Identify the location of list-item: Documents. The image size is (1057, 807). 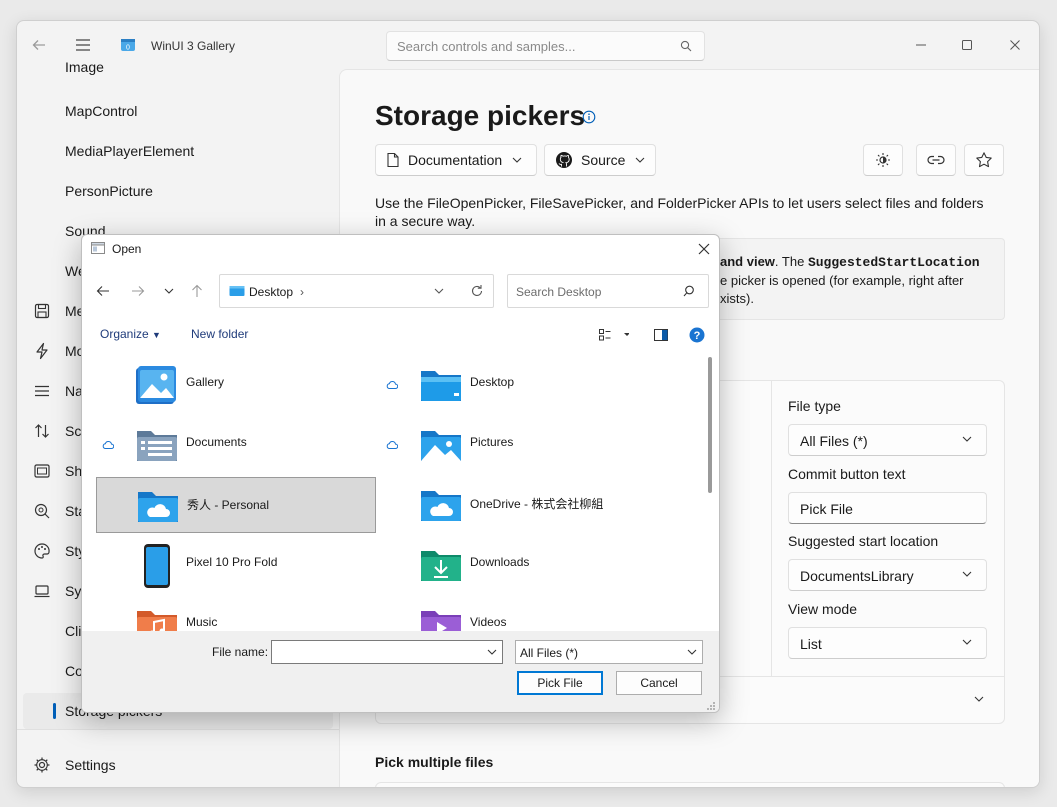
(236, 445).